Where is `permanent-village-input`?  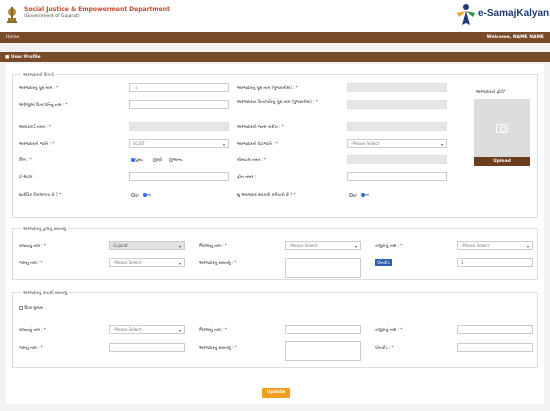
permanent-village-input is located at coordinates (147, 347).